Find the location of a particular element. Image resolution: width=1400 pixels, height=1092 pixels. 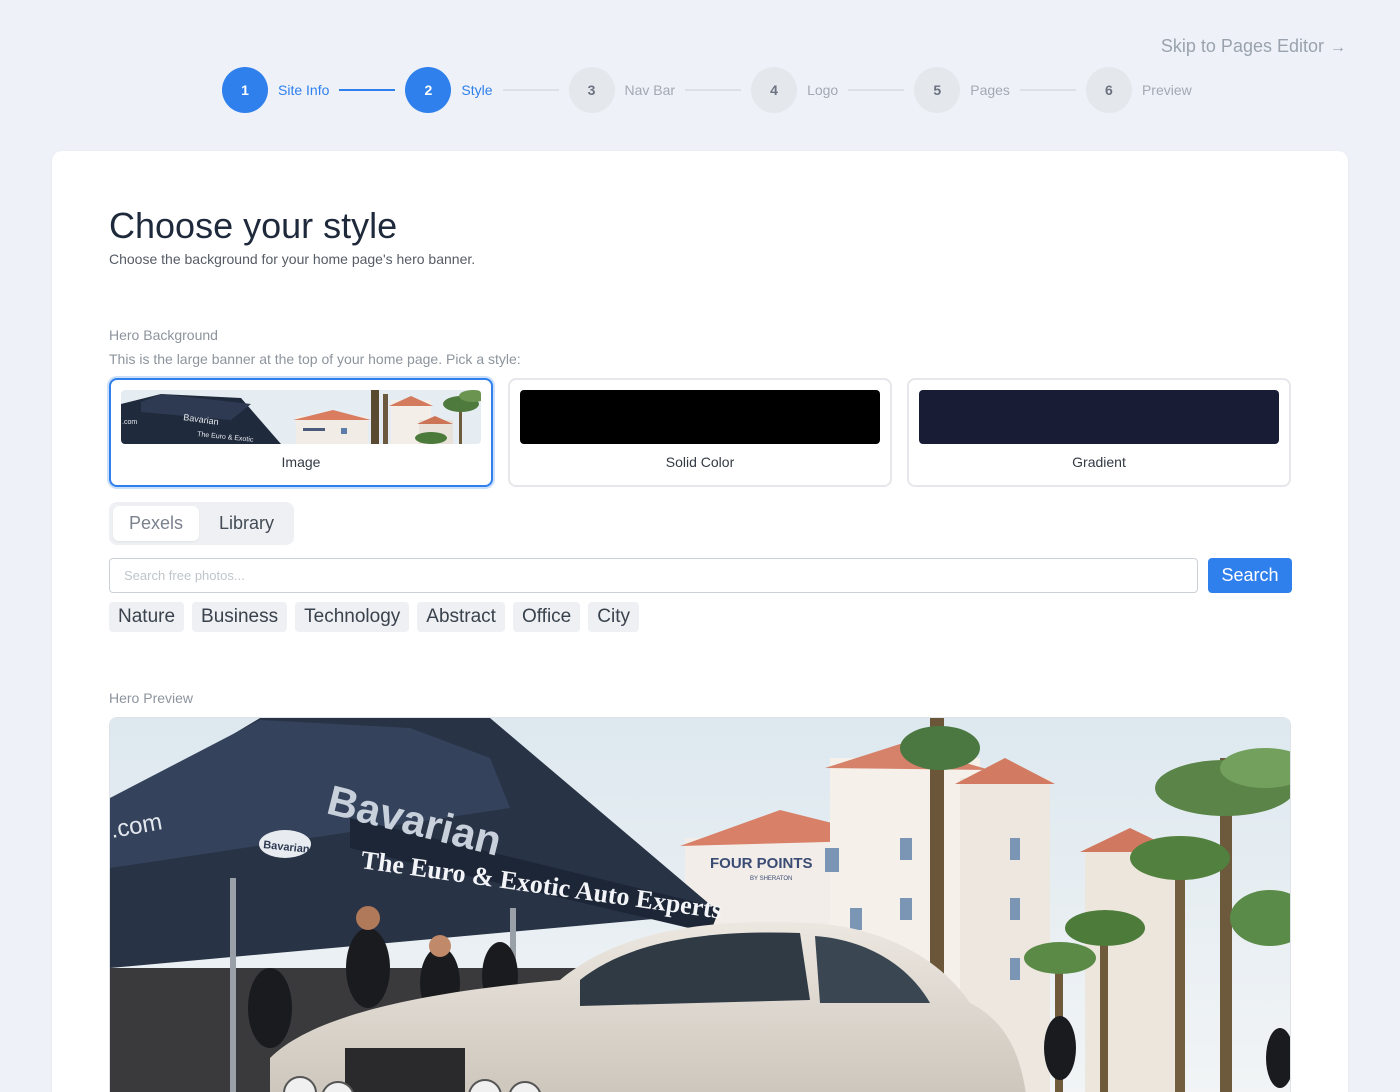

step-number: 4 is located at coordinates (774, 90).